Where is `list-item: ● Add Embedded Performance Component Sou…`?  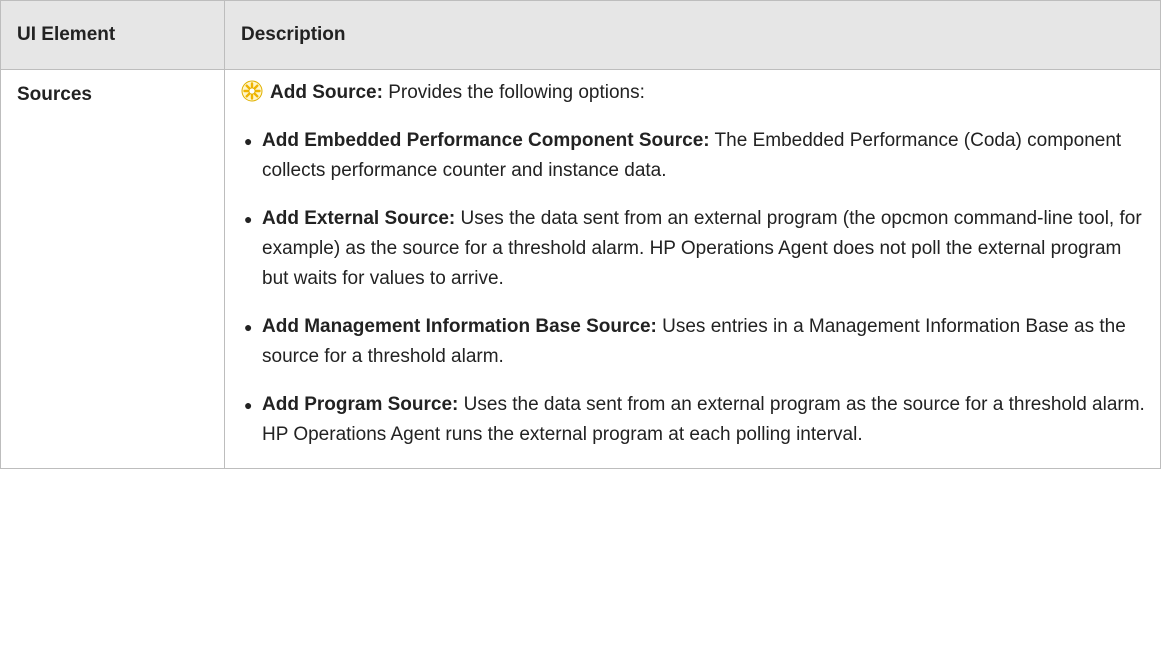 list-item: ● Add Embedded Performance Component Sou… is located at coordinates (693, 156).